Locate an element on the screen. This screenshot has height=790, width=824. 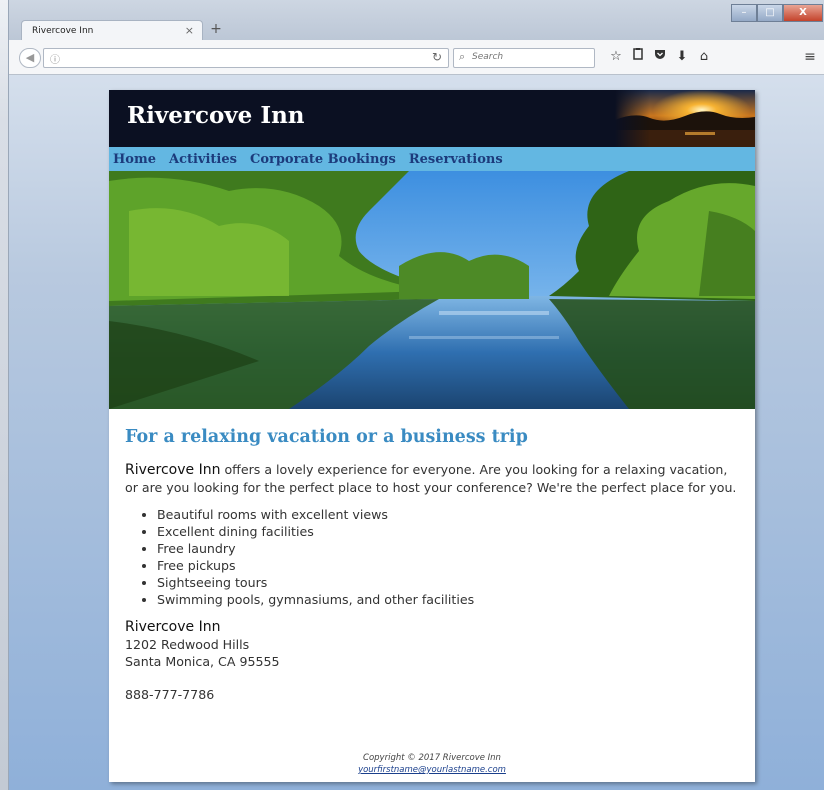
back-arrow-icon: ◀ is located at coordinates (30, 57).